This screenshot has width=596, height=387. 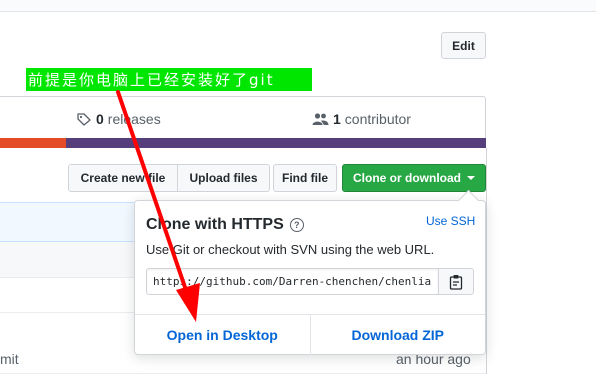 I want to click on copy-url-button, so click(x=456, y=281).